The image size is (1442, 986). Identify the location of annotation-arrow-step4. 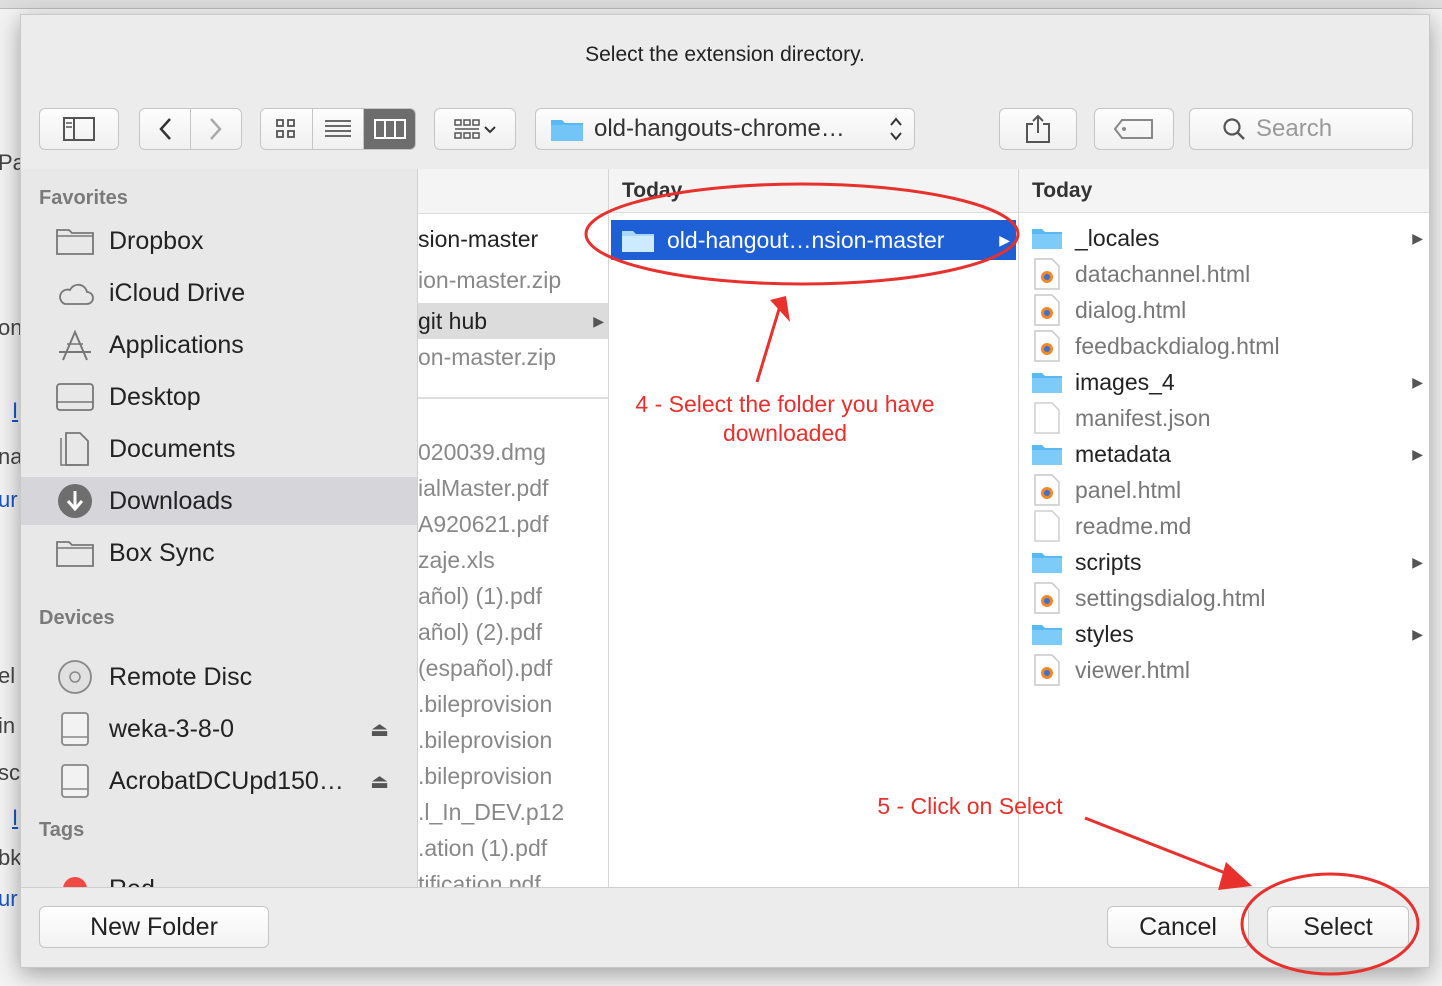
(768, 344).